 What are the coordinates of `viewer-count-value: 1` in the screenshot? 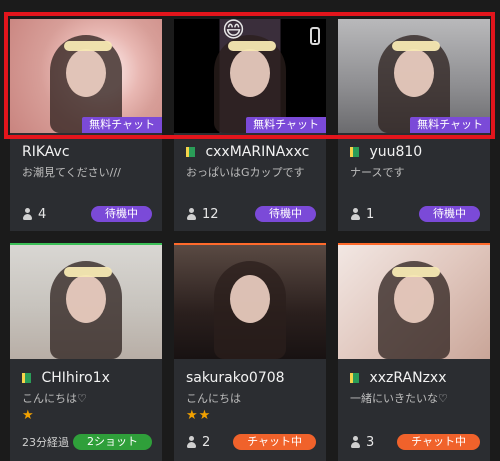 It's located at (370, 214).